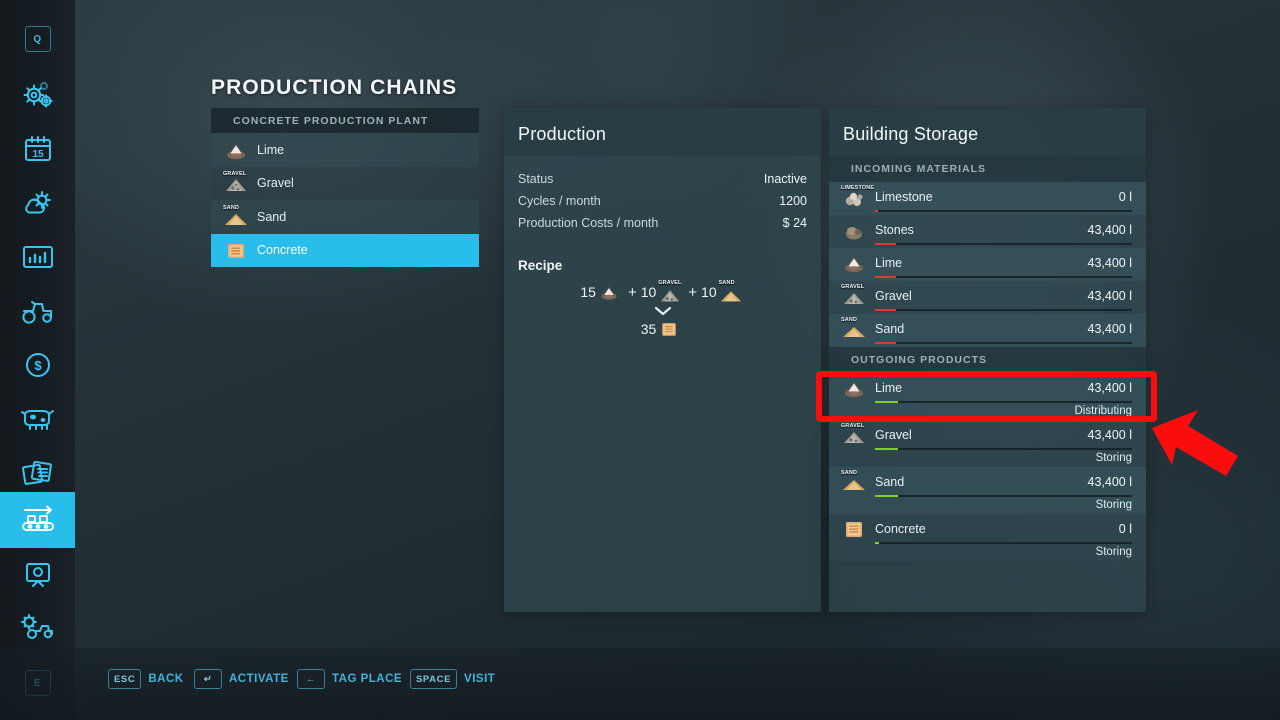  I want to click on storage-row-out-lime: Lime 43,400 l Distributing, so click(987, 396).